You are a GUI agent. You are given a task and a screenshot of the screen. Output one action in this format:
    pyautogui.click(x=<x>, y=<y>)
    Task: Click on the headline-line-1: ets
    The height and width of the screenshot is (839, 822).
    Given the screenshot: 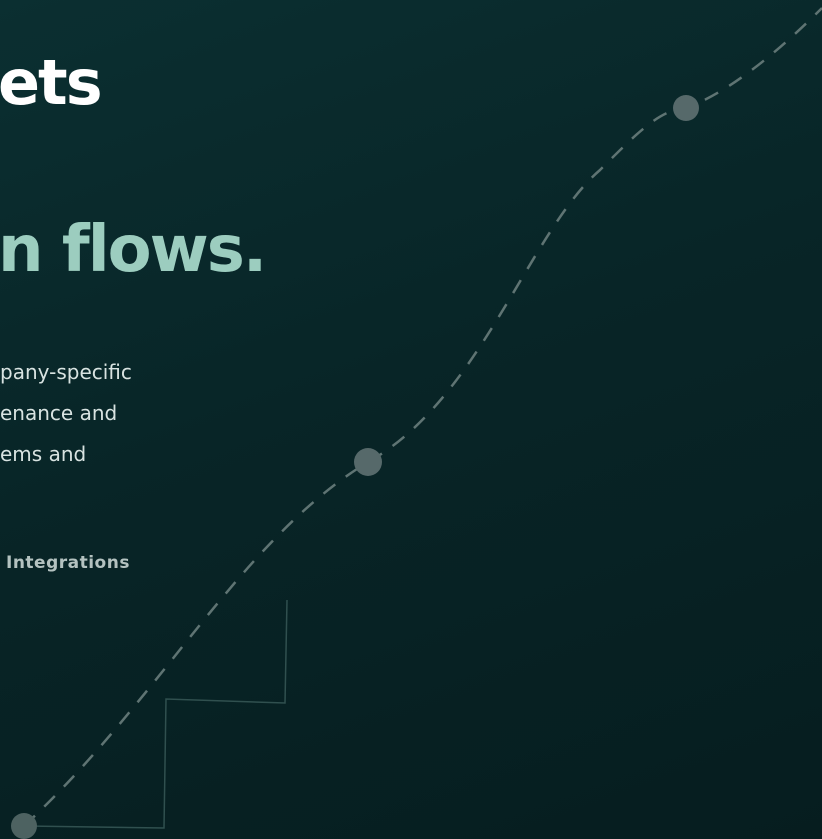 What is the action you would take?
    pyautogui.click(x=51, y=82)
    